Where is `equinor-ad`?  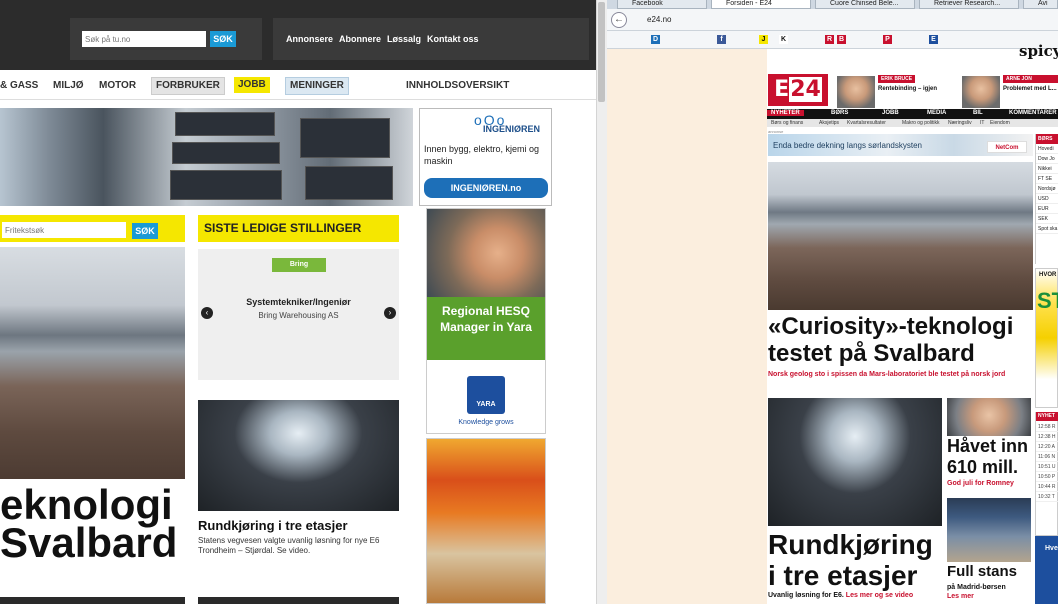
equinor-ad is located at coordinates (486, 521).